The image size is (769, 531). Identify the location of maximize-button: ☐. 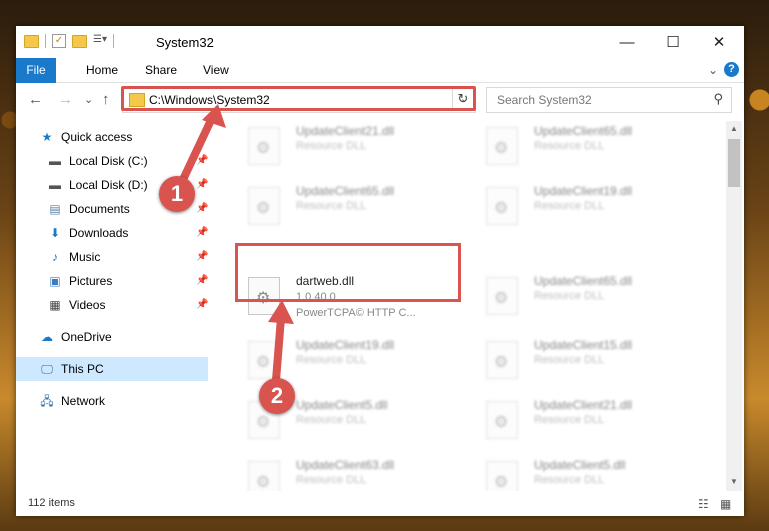
(673, 42).